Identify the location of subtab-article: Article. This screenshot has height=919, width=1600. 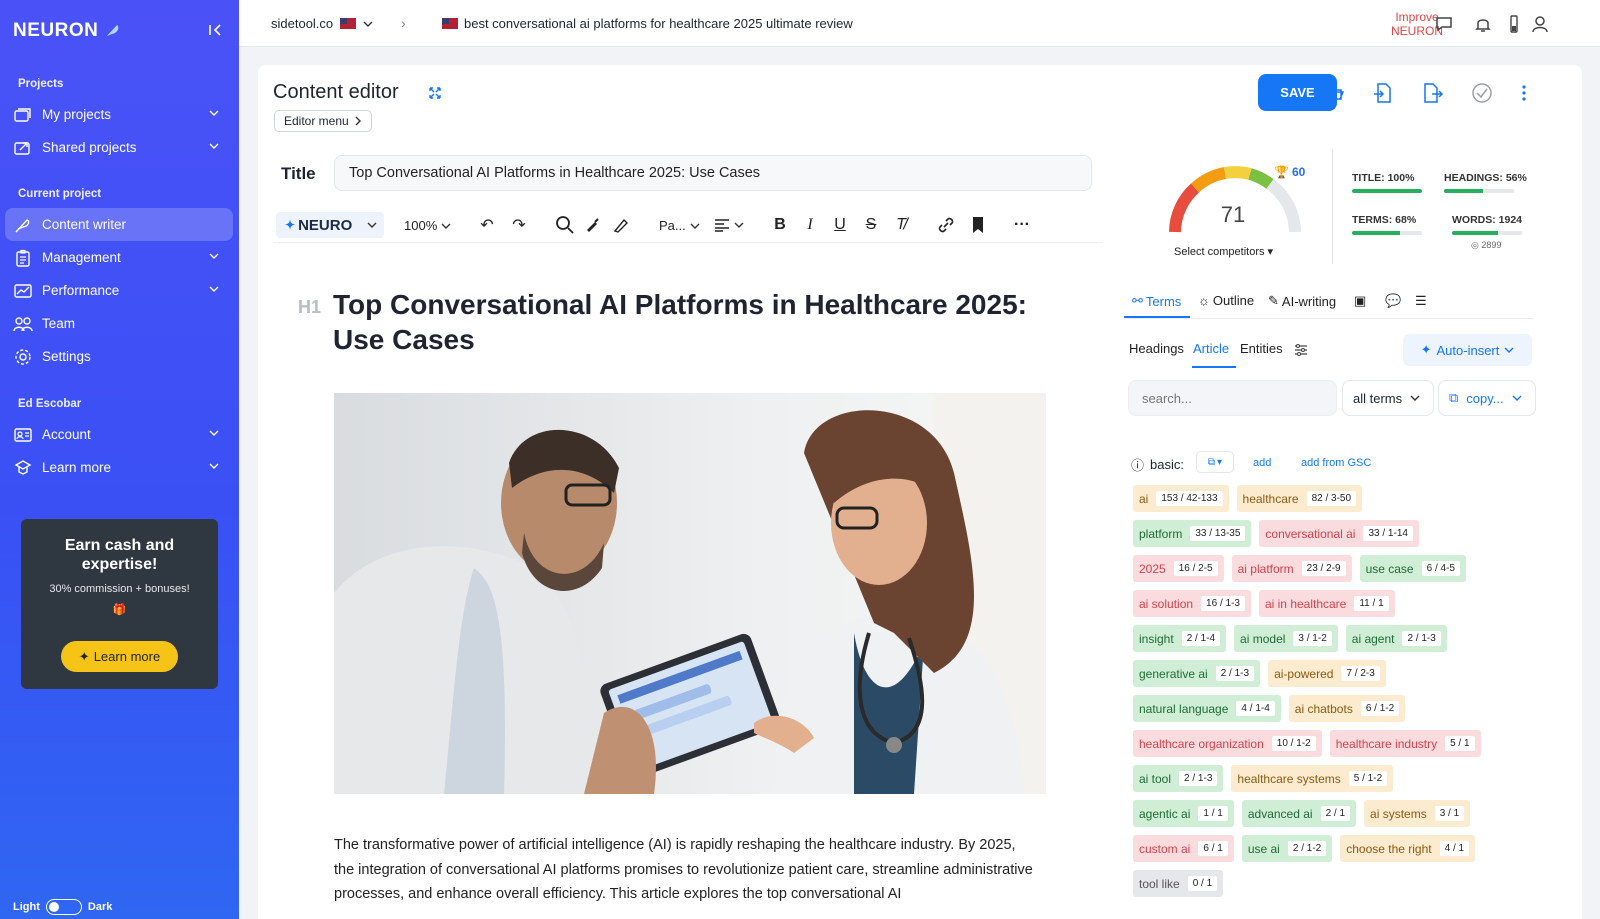
(1211, 348).